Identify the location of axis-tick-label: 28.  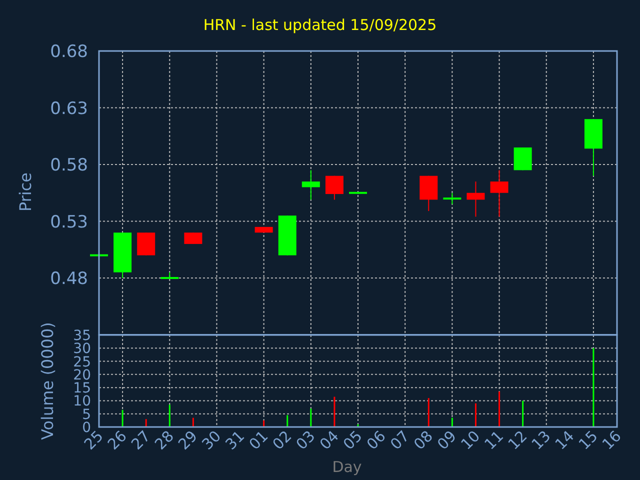
(164, 440).